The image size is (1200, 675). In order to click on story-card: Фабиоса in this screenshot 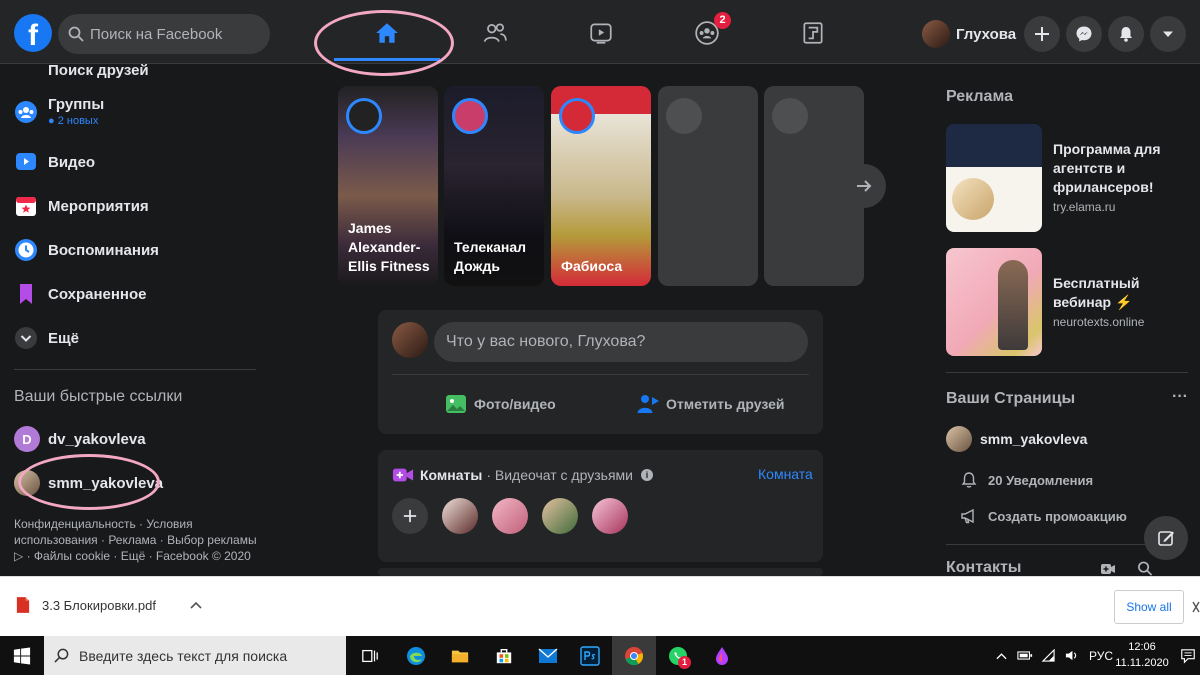, I will do `click(601, 186)`.